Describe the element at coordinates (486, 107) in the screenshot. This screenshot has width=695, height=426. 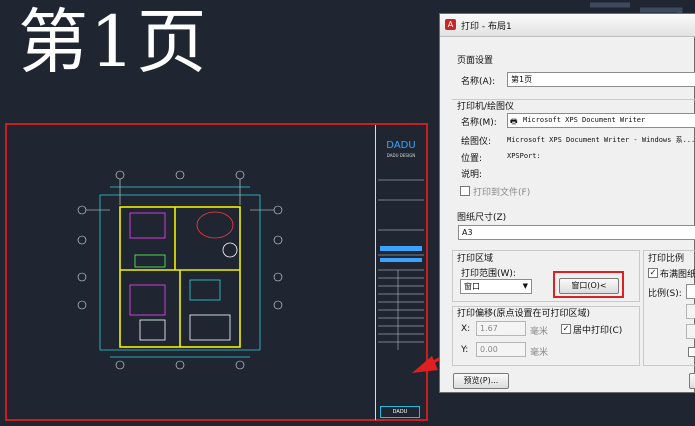
I see `printer-group-label: 打印机/绘图仪` at that location.